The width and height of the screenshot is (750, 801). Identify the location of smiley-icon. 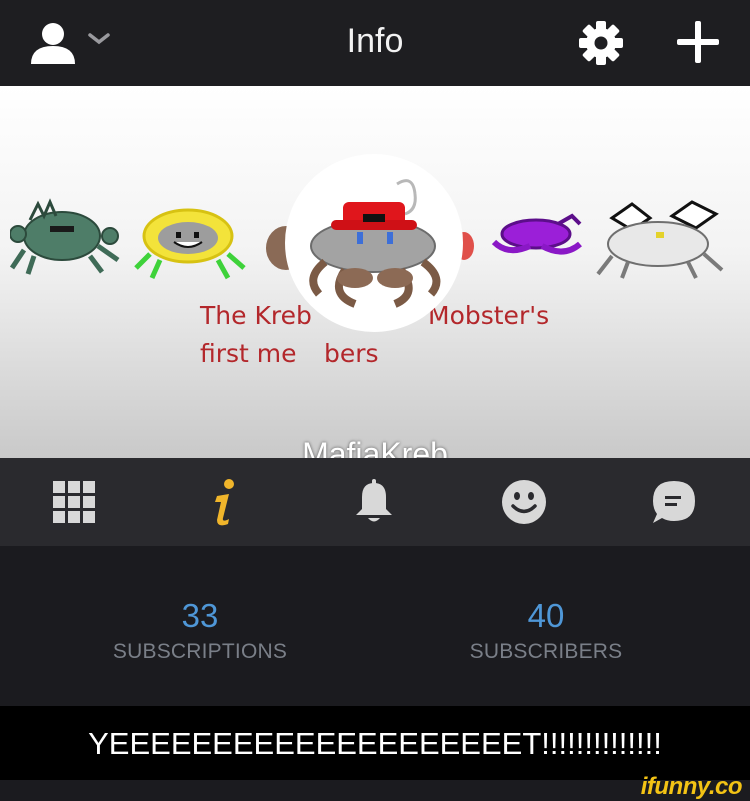
(524, 502).